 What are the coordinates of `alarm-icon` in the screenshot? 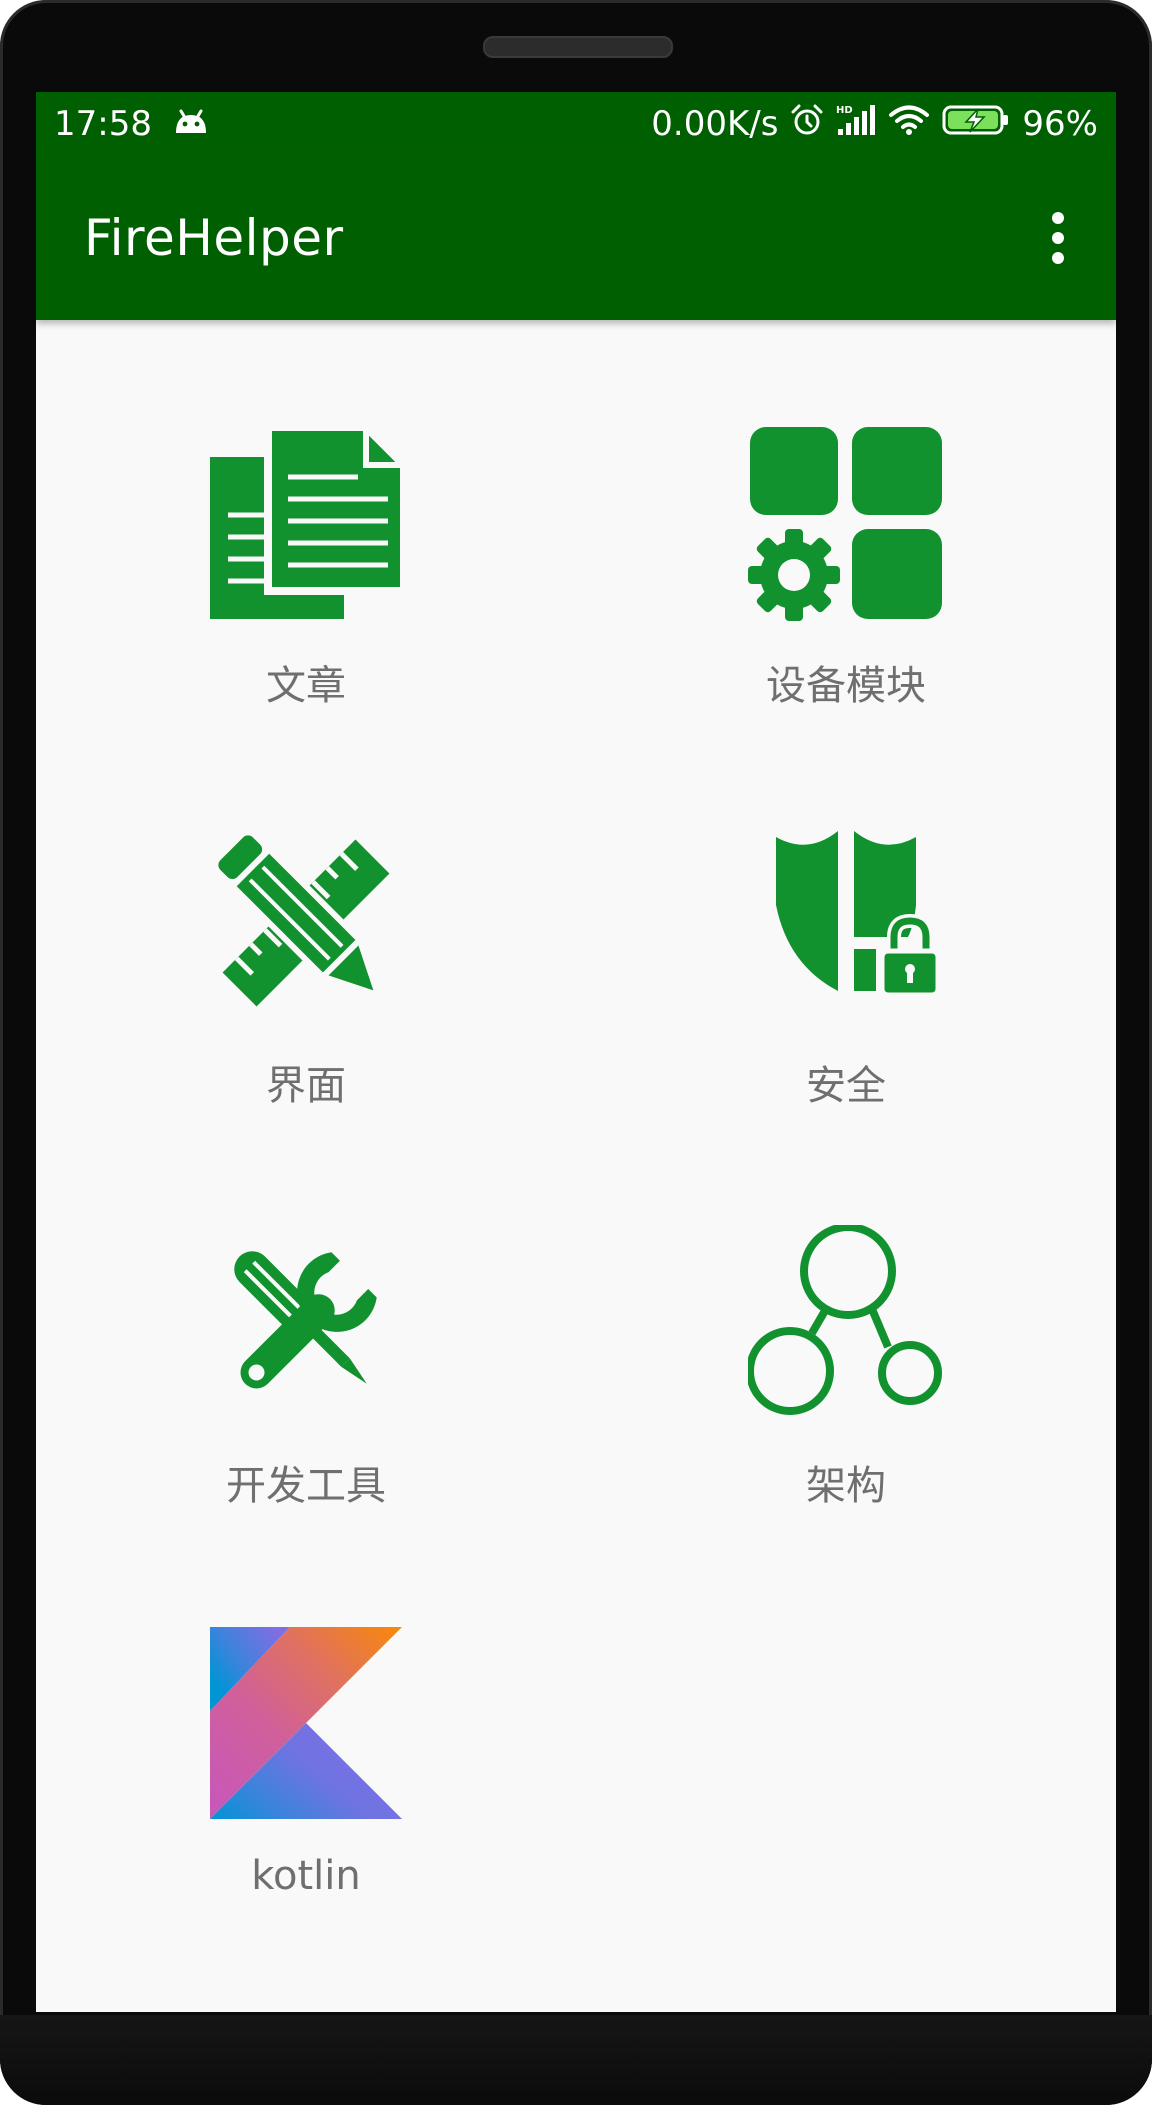 It's located at (807, 124).